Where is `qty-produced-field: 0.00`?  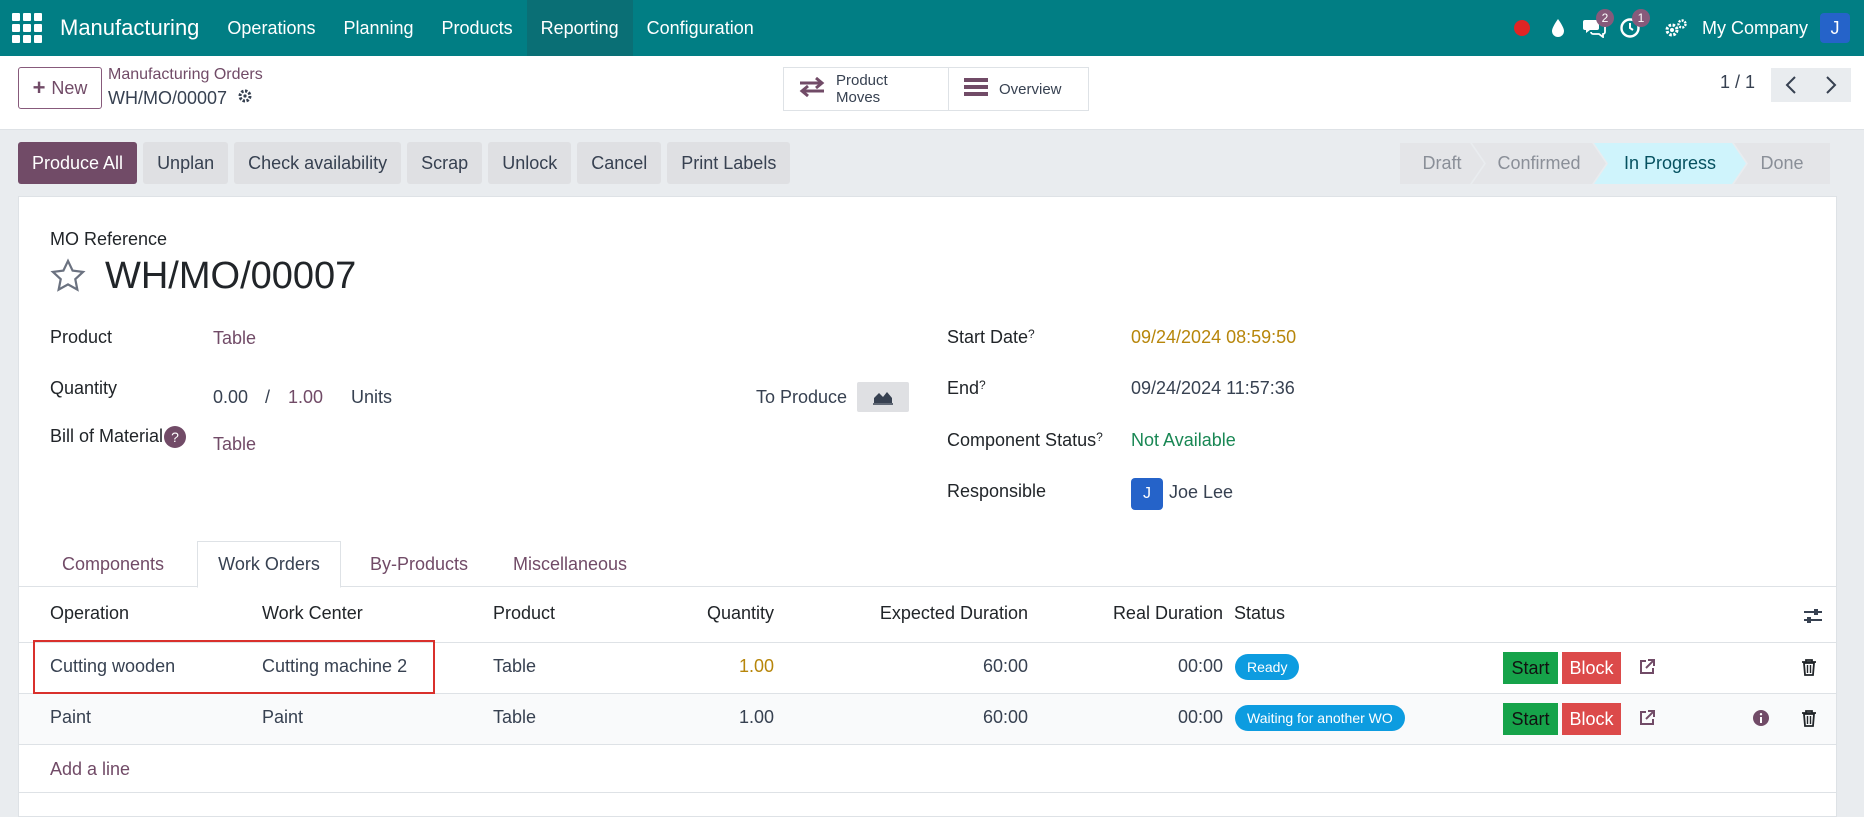
qty-produced-field: 0.00 is located at coordinates (230, 397).